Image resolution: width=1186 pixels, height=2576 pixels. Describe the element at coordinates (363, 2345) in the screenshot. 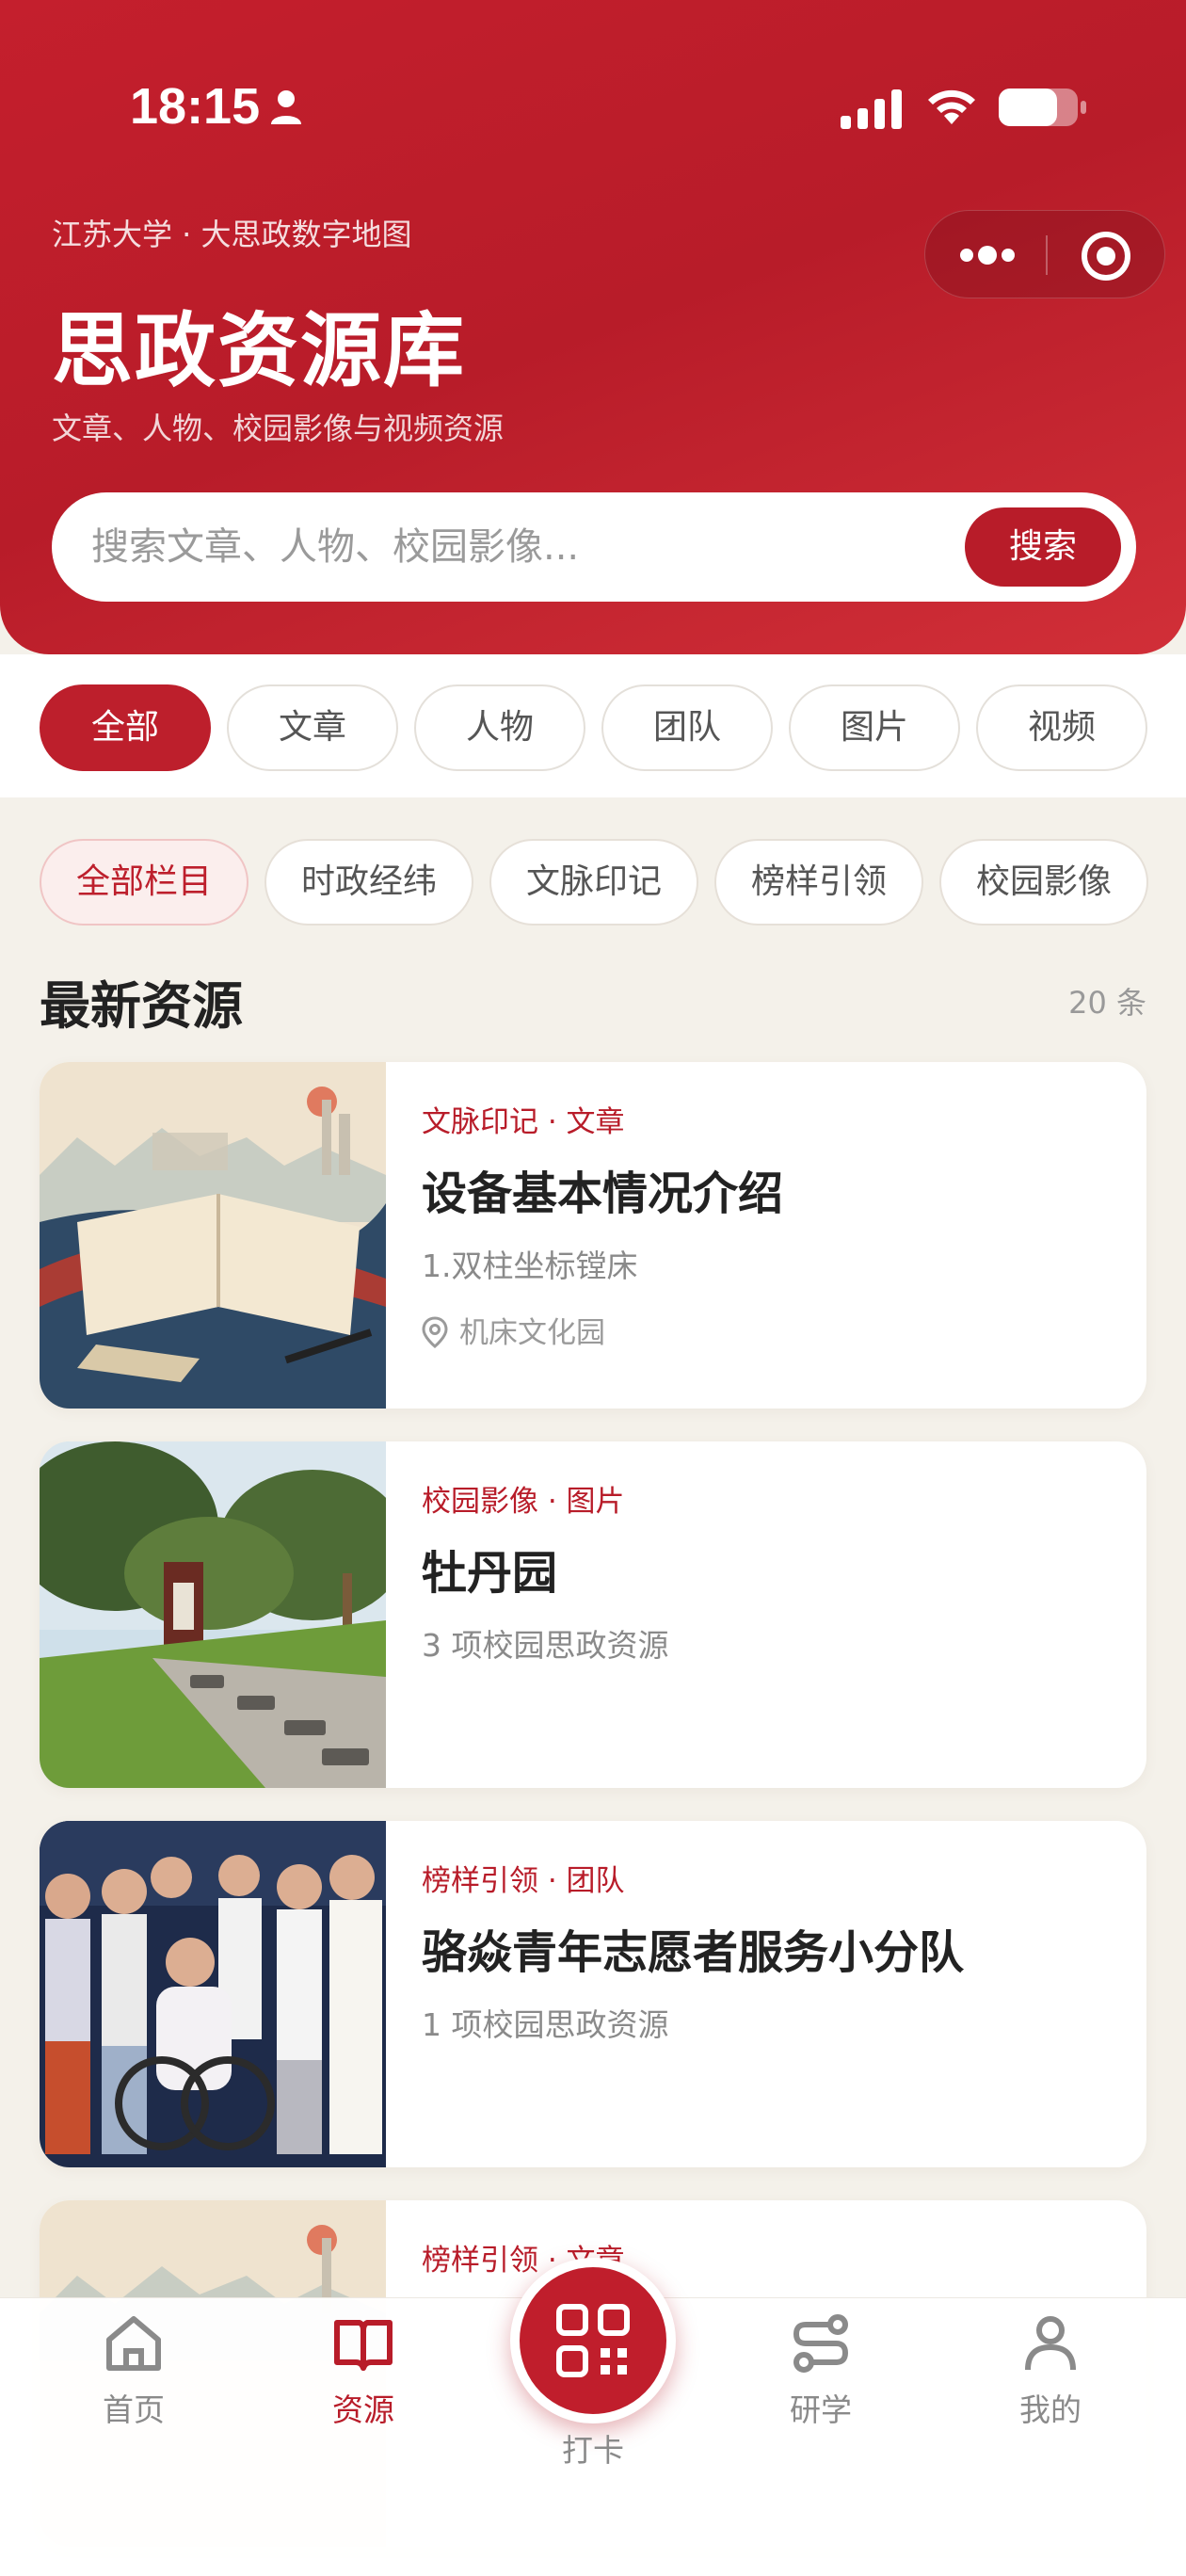

I see `book-icon` at that location.